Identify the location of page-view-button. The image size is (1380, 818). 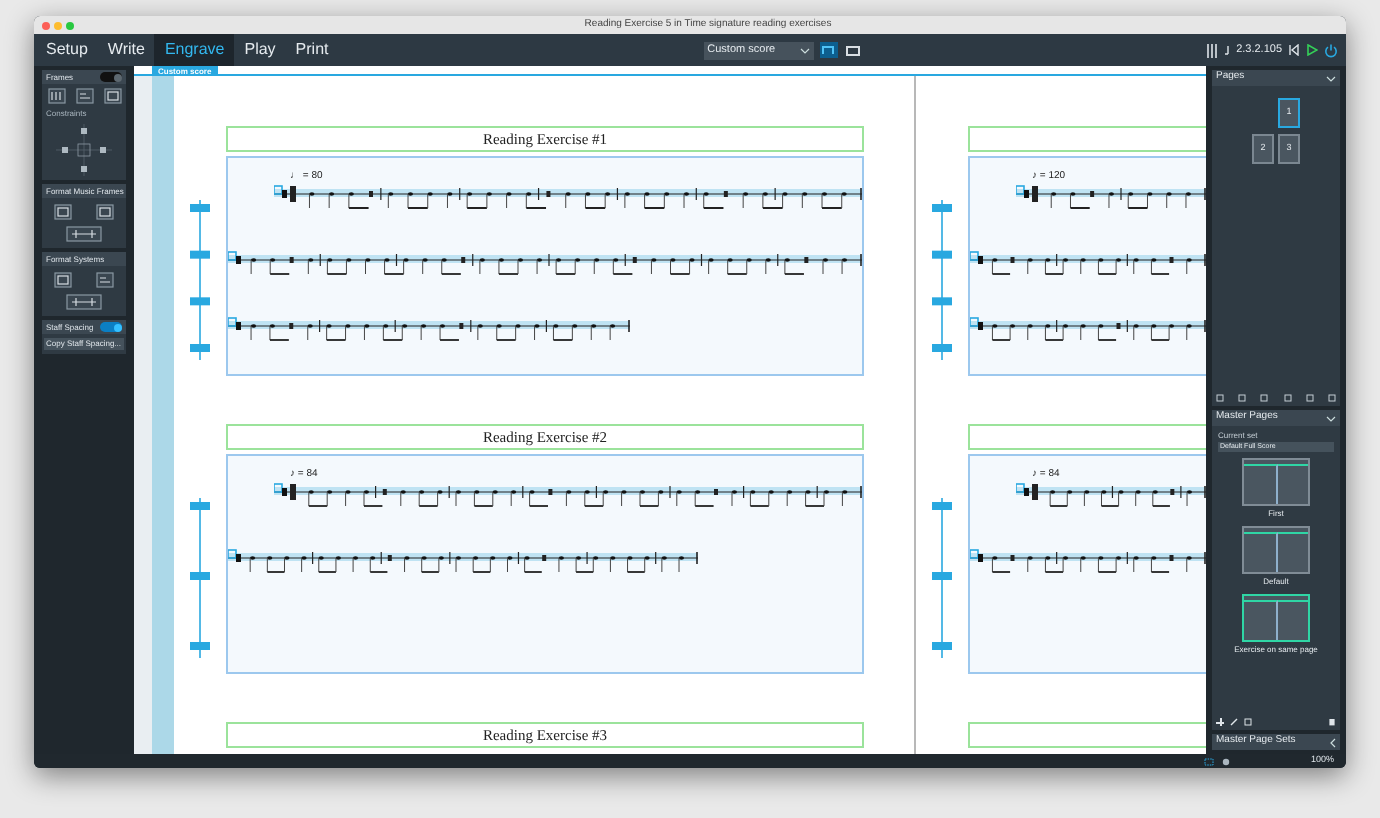
(828, 50).